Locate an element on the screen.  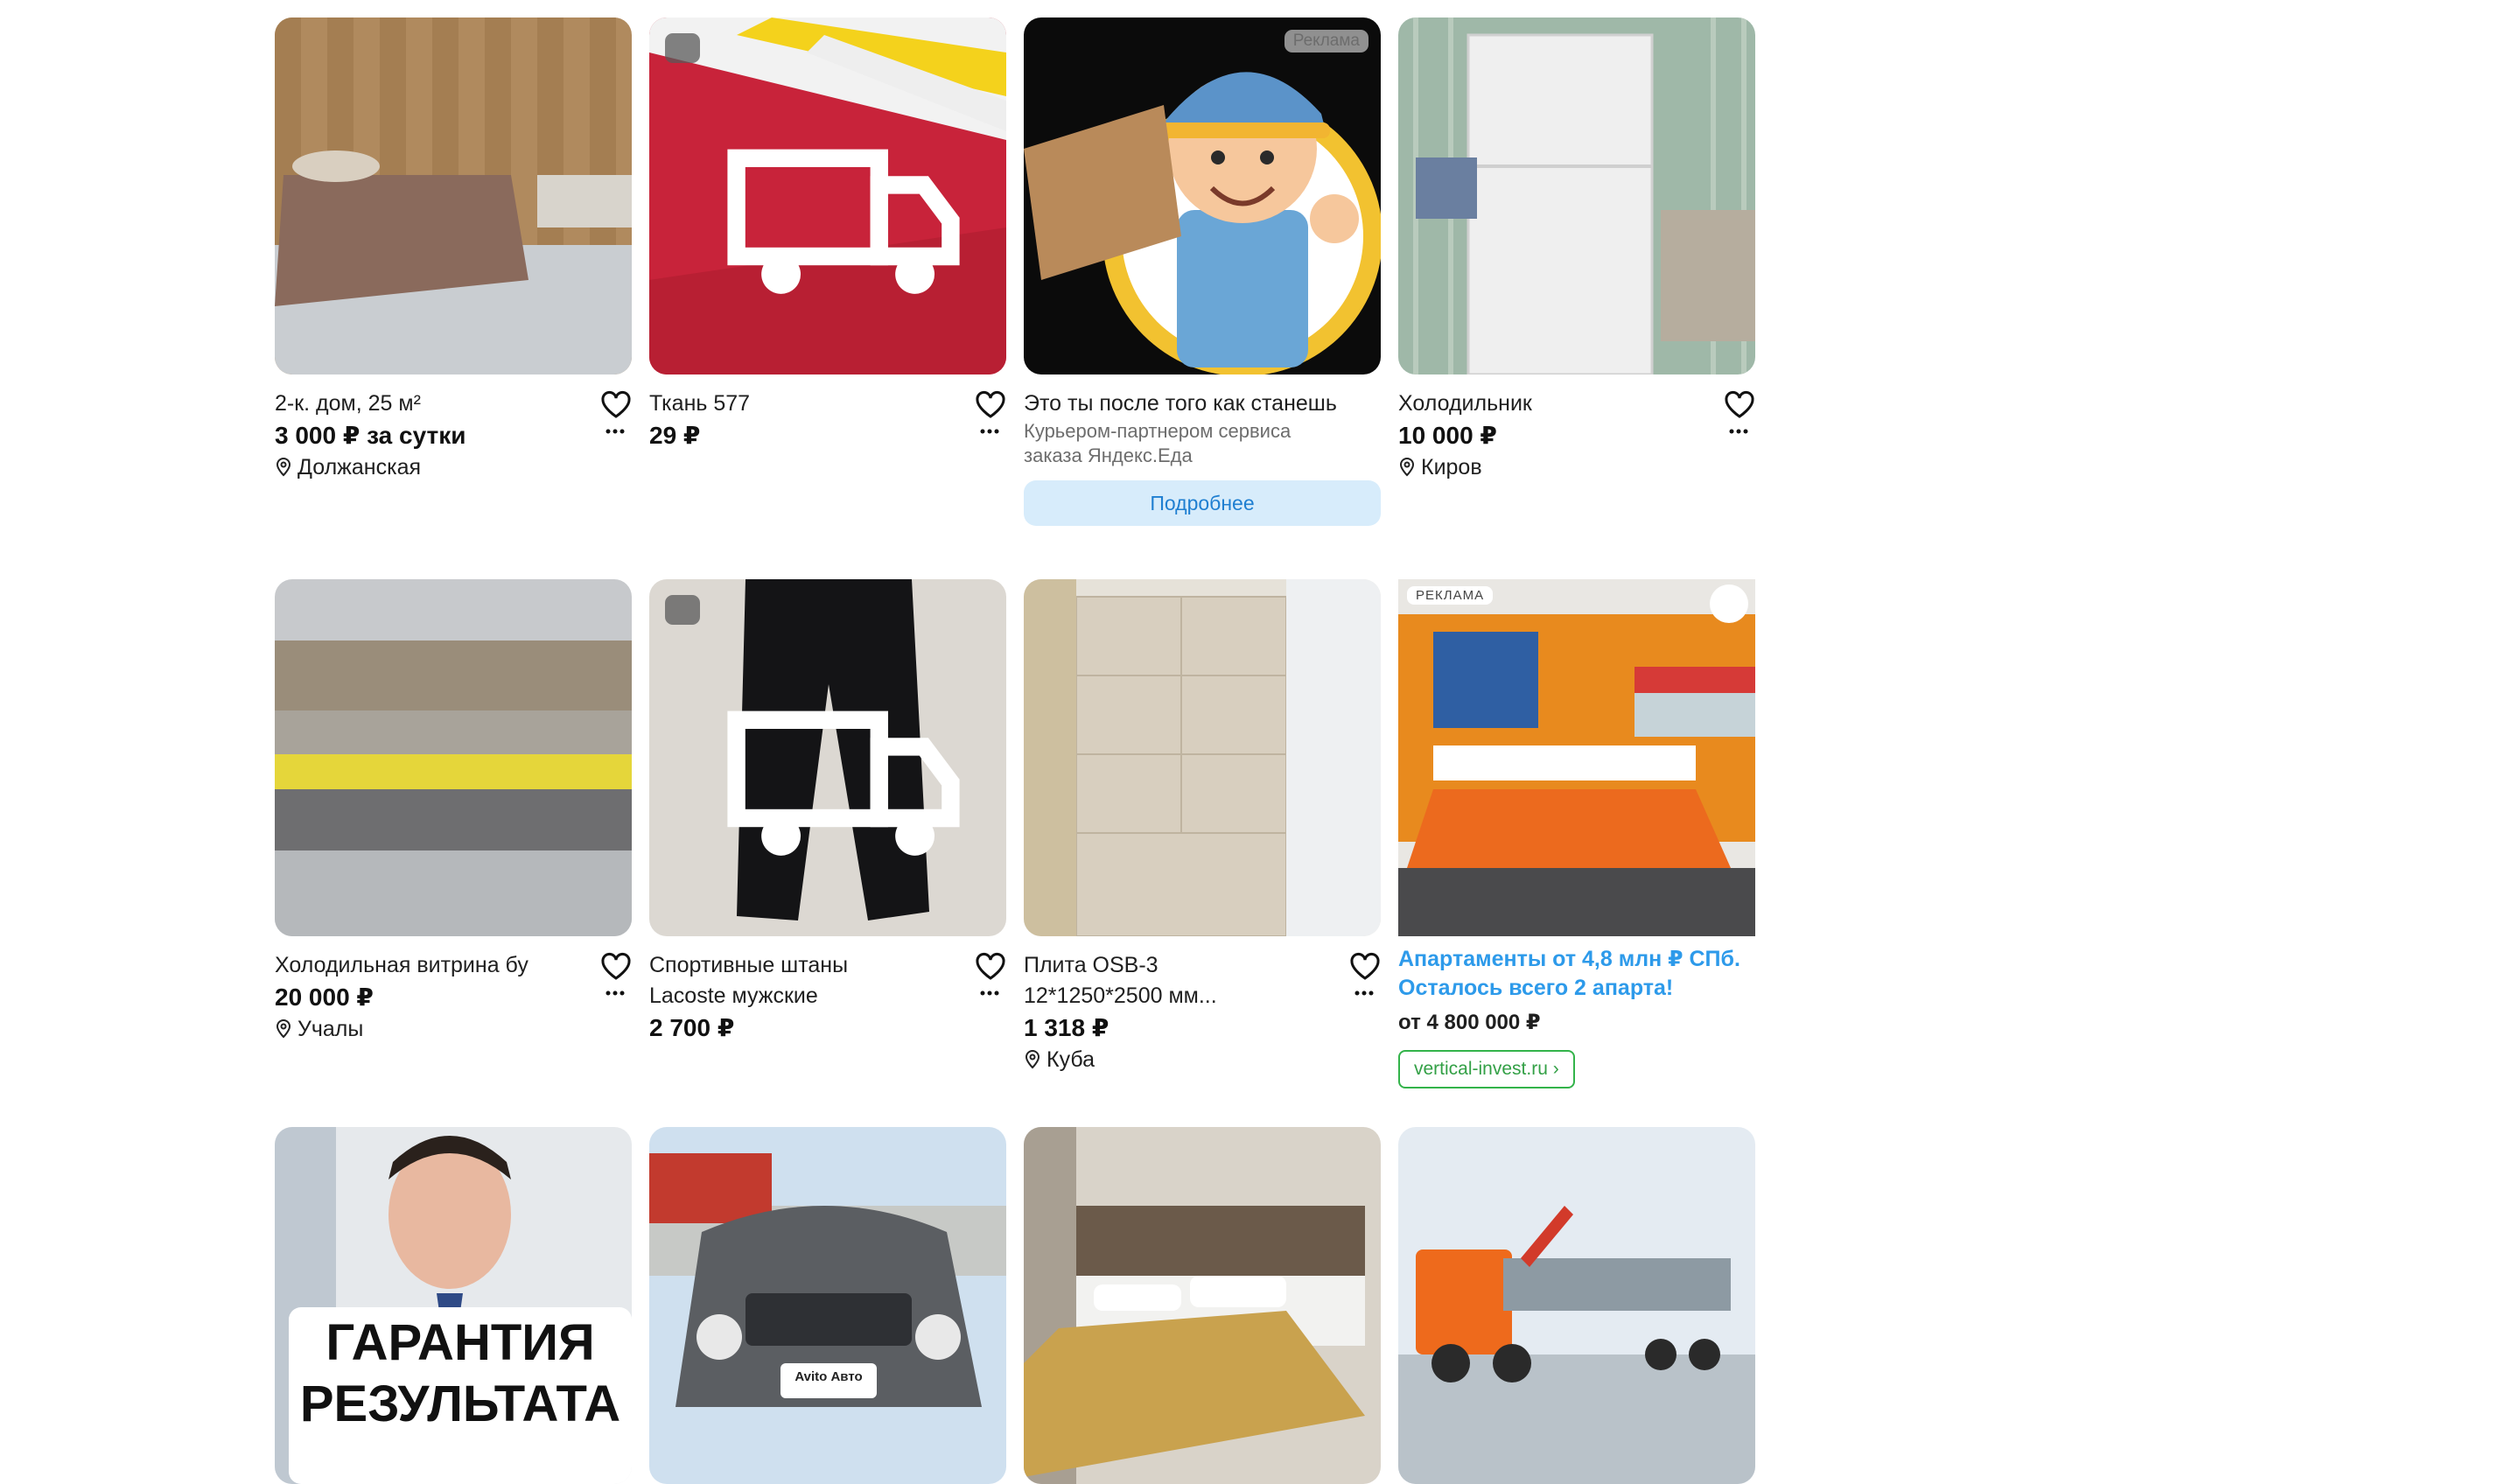
guarantee-text: ГАРАНТИЯ РЕЗУЛЬТАТА is located at coordinates (460, 1371).